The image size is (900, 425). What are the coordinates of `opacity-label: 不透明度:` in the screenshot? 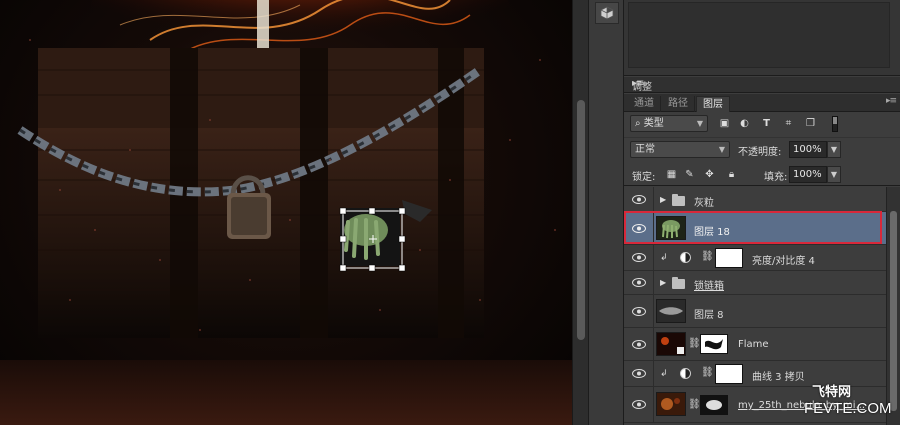 It's located at (760, 152).